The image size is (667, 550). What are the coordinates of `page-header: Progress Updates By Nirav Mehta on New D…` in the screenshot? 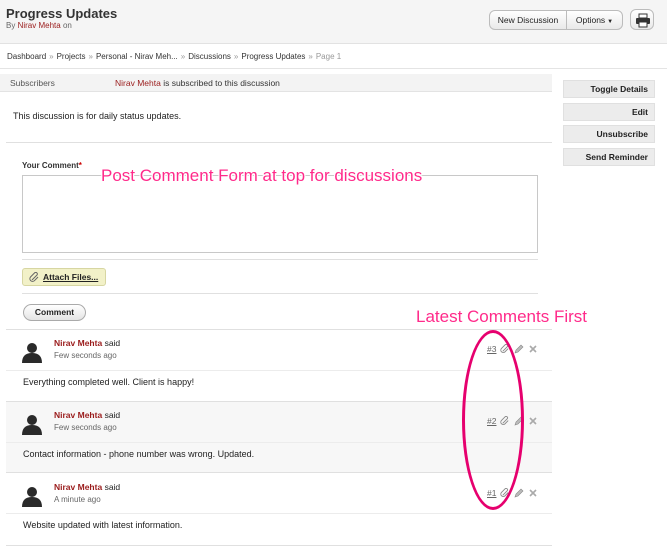 It's located at (333, 22).